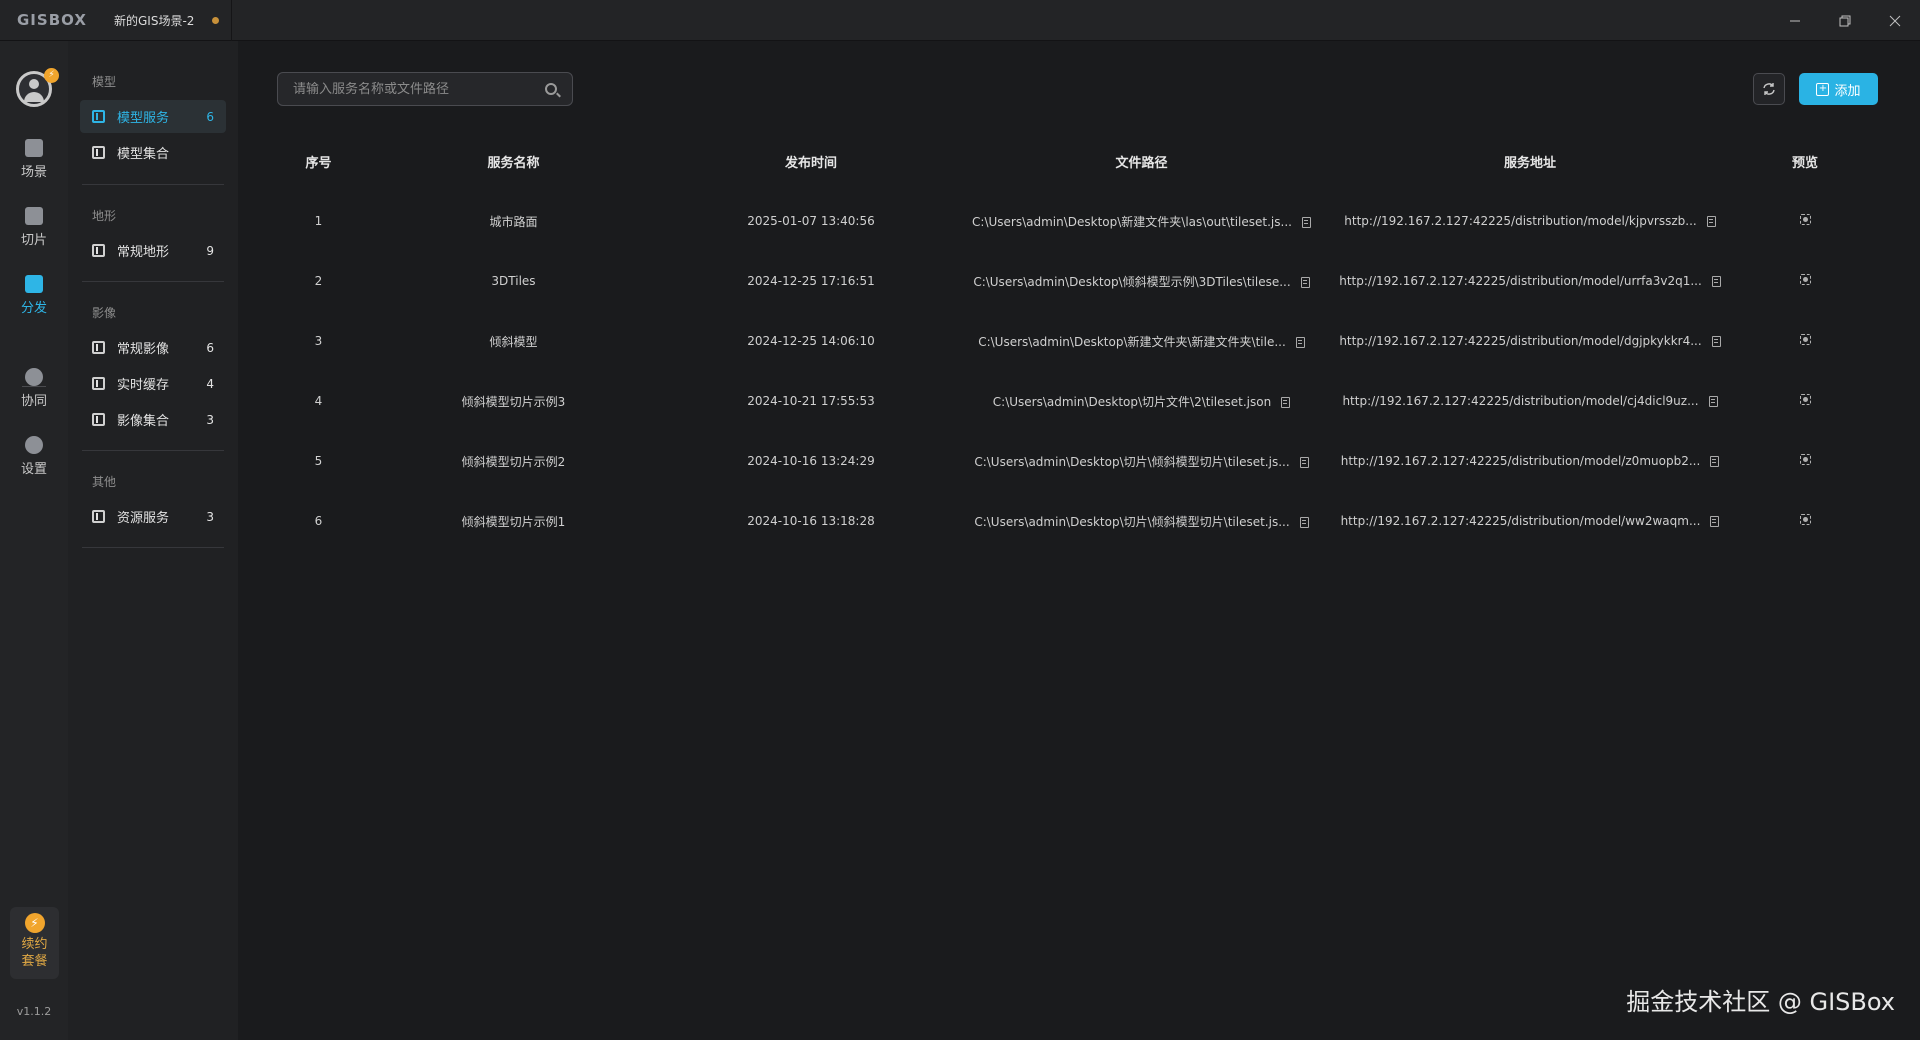 The height and width of the screenshot is (1040, 1920). What do you see at coordinates (153, 250) in the screenshot?
I see `cat-item-terrain: 常规地形 9` at bounding box center [153, 250].